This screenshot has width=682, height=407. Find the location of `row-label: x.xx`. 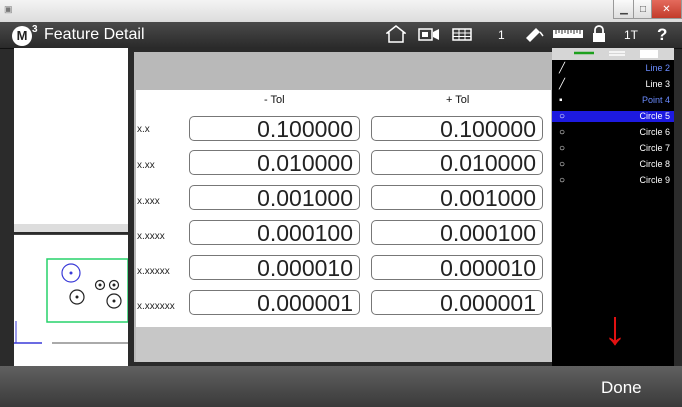

row-label: x.xx is located at coordinates (146, 165).